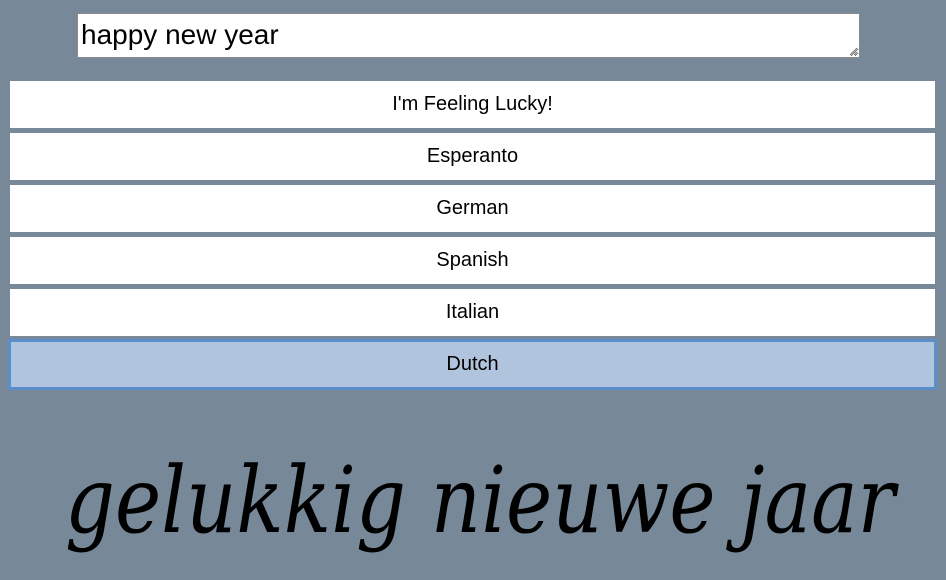 This screenshot has height=580, width=946. I want to click on lang-button-german: German, so click(472, 208).